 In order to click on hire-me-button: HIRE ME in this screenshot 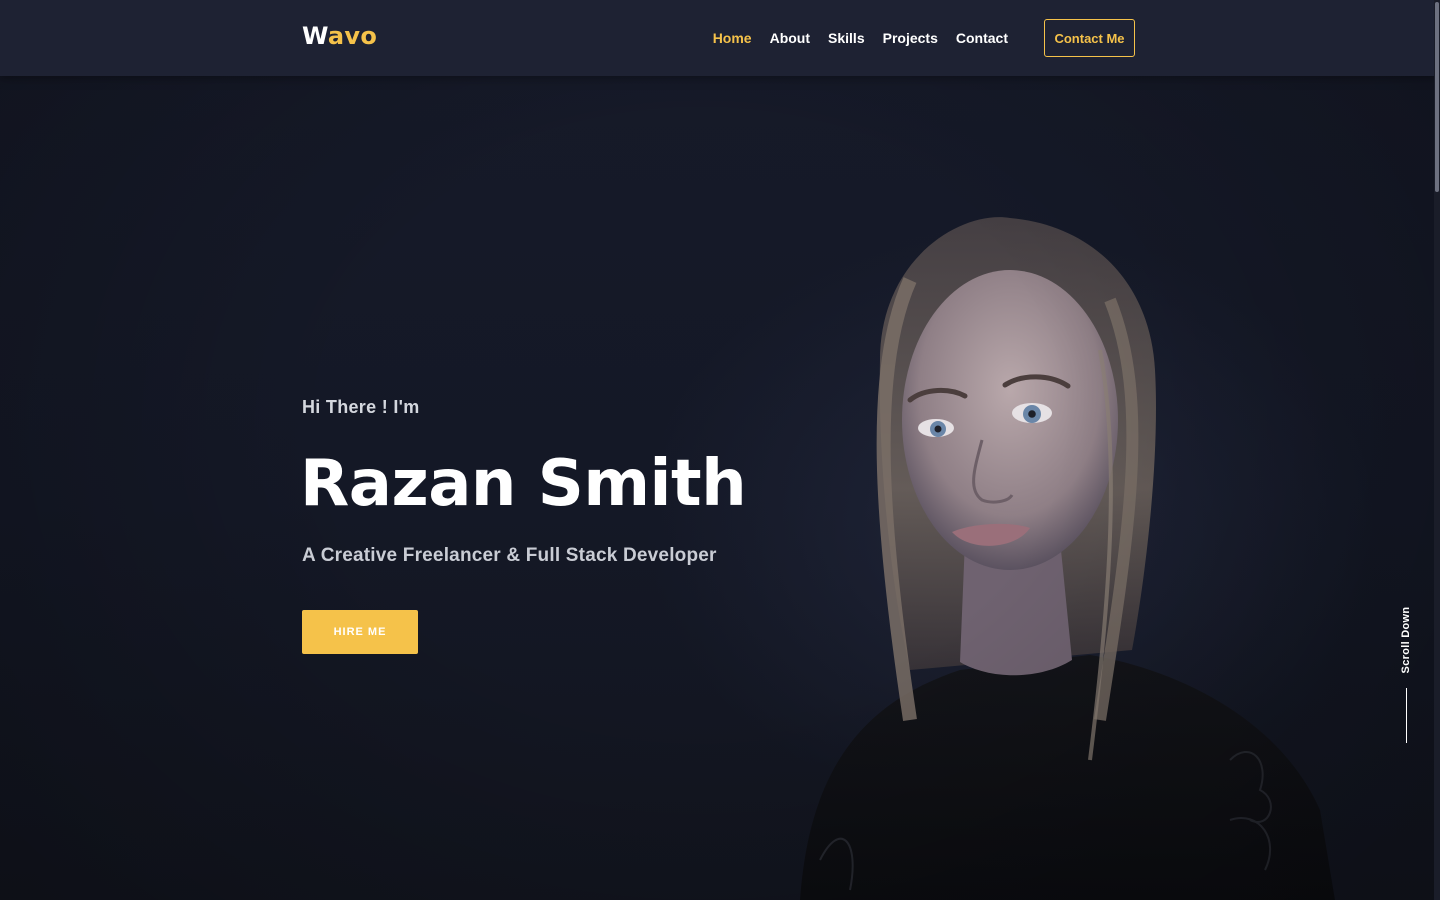, I will do `click(360, 632)`.